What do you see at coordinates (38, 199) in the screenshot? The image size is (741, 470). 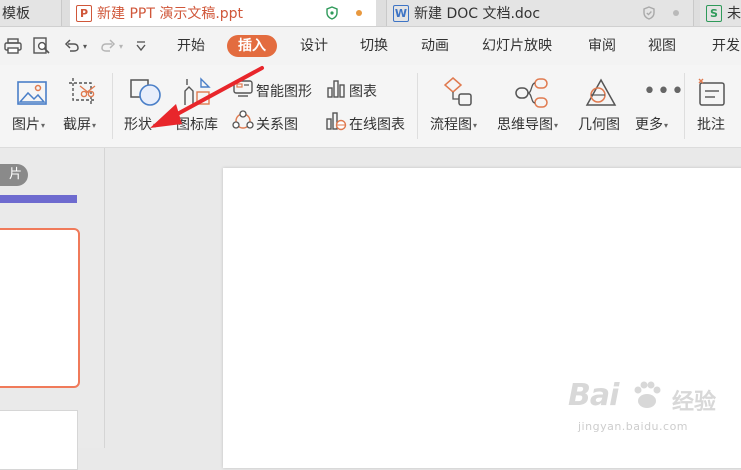 I see `panel-indicator-bar` at bounding box center [38, 199].